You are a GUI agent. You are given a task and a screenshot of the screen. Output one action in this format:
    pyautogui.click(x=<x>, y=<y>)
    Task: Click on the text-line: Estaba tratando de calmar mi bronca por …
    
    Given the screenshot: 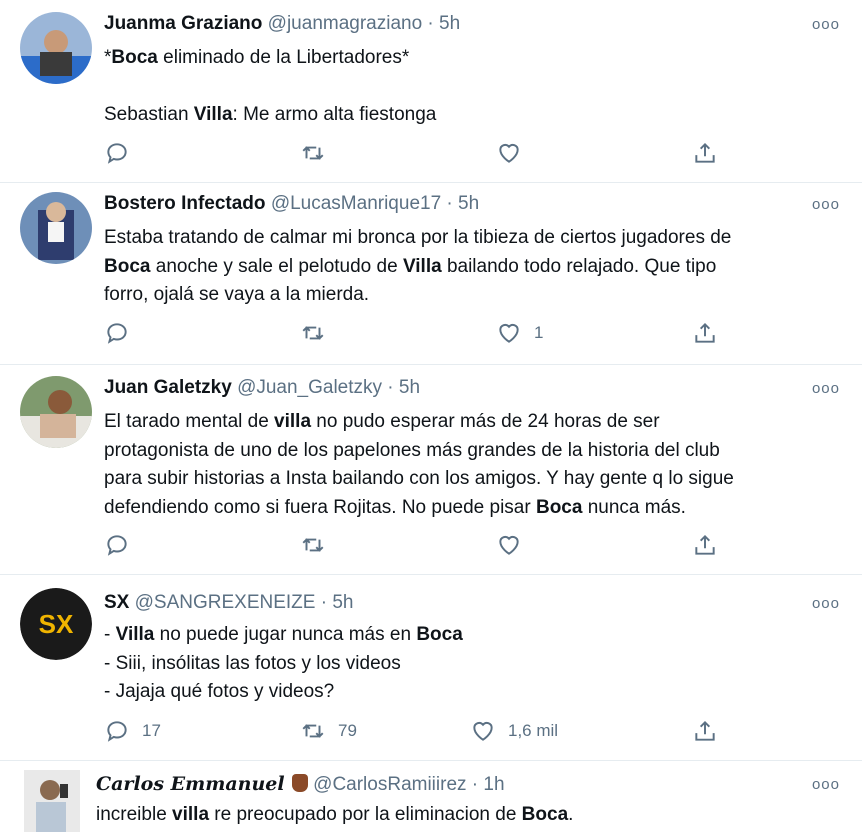 What is the action you would take?
    pyautogui.click(x=474, y=238)
    